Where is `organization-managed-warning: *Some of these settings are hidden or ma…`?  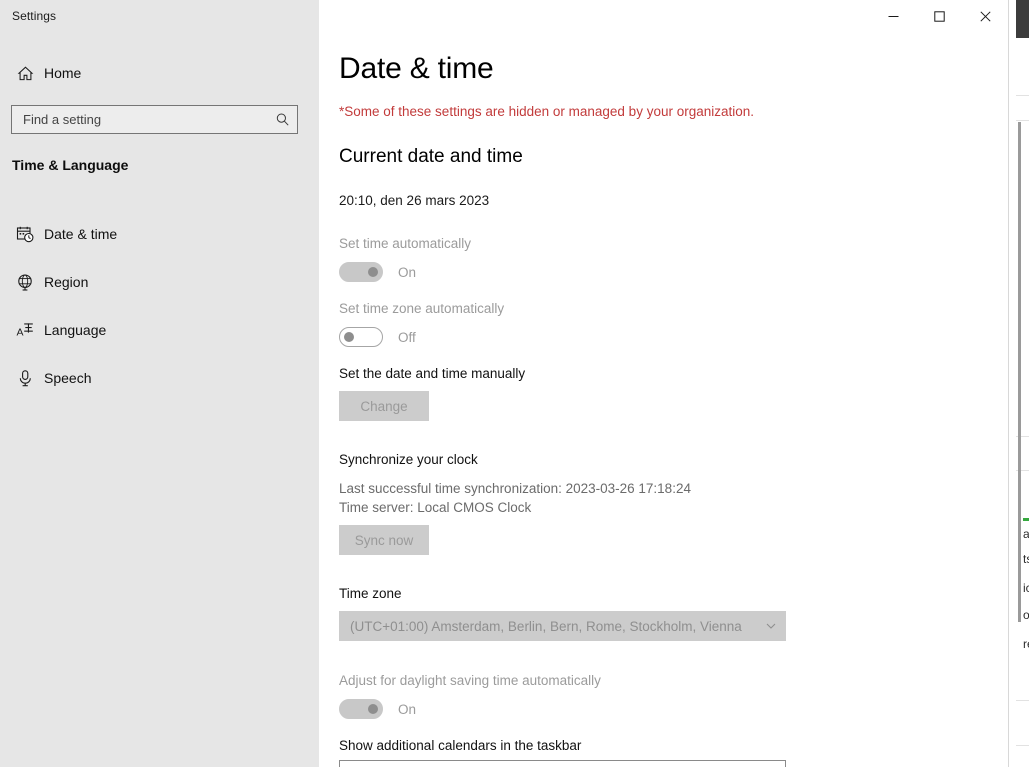
organization-managed-warning: *Some of these settings are hidden or ma… is located at coordinates (547, 111).